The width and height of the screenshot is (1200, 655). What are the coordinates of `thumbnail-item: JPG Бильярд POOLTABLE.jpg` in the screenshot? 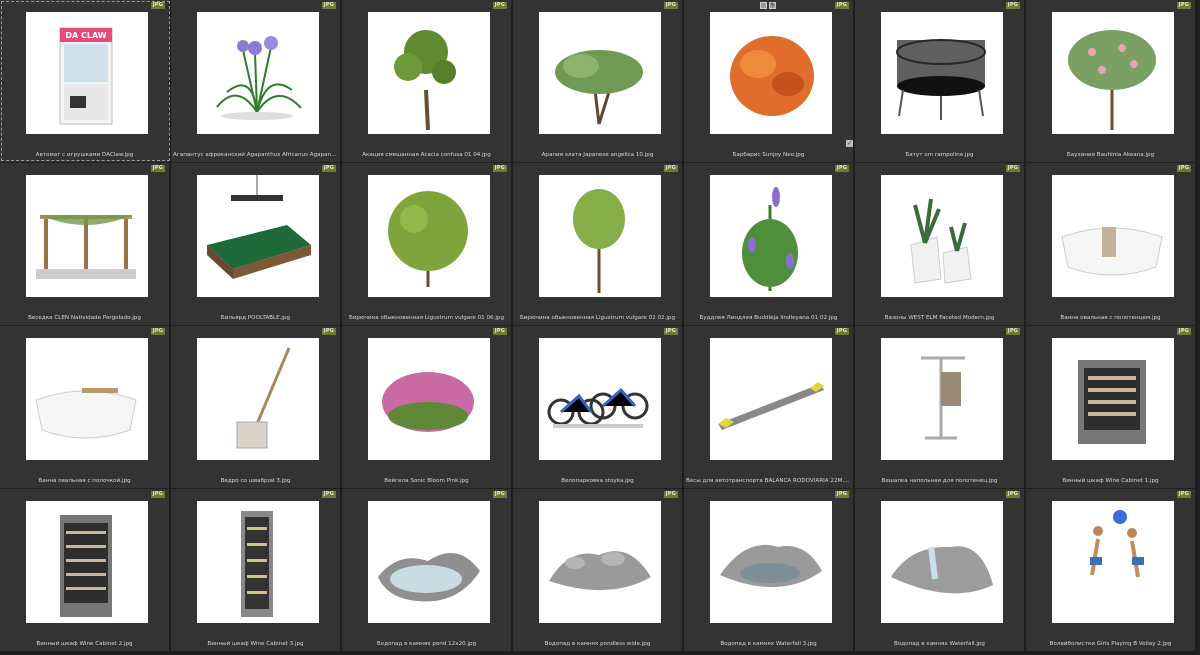 It's located at (256, 244).